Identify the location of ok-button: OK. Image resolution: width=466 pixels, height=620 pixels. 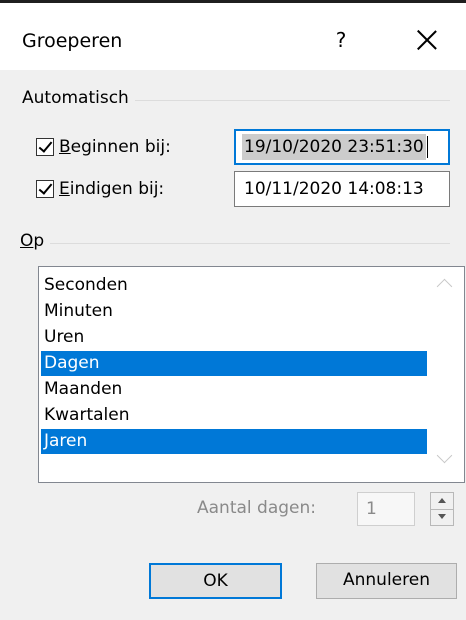
(215, 581).